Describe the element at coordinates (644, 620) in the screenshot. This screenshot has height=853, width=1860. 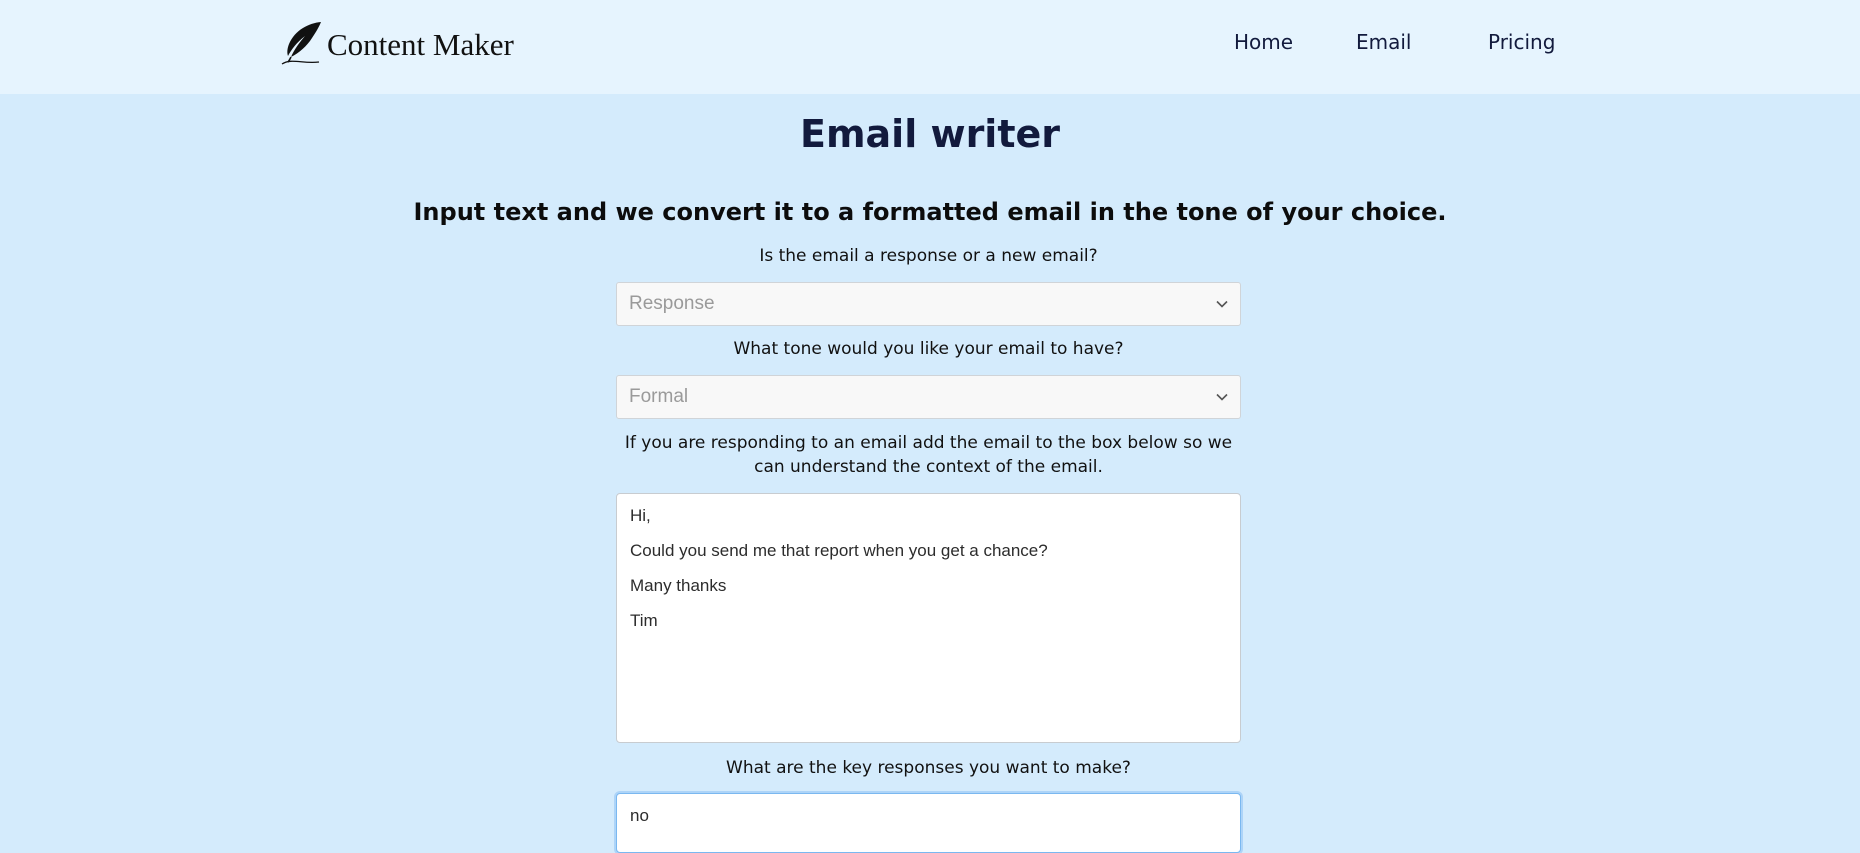
I see `context-line: Tim` at that location.